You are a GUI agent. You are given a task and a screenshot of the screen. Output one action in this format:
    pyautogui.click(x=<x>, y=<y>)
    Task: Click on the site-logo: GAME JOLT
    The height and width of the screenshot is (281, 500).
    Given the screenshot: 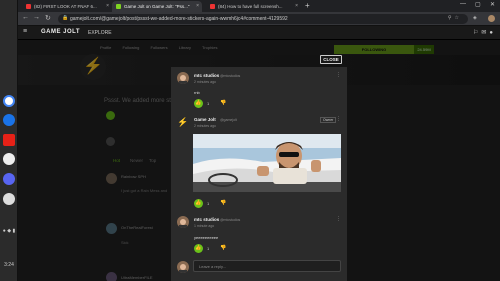 What is the action you would take?
    pyautogui.click(x=60, y=32)
    